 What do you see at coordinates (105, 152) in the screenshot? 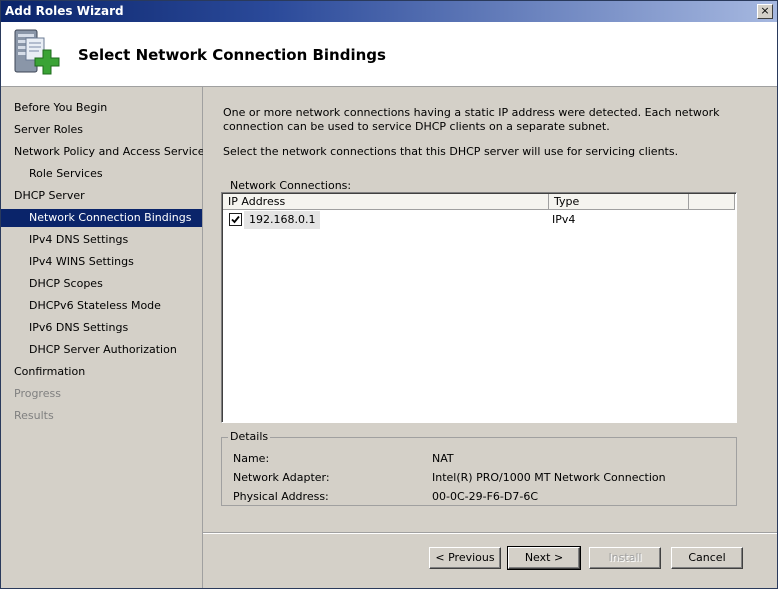
I see `nav-item-network-policy: Network Policy and Access Services` at bounding box center [105, 152].